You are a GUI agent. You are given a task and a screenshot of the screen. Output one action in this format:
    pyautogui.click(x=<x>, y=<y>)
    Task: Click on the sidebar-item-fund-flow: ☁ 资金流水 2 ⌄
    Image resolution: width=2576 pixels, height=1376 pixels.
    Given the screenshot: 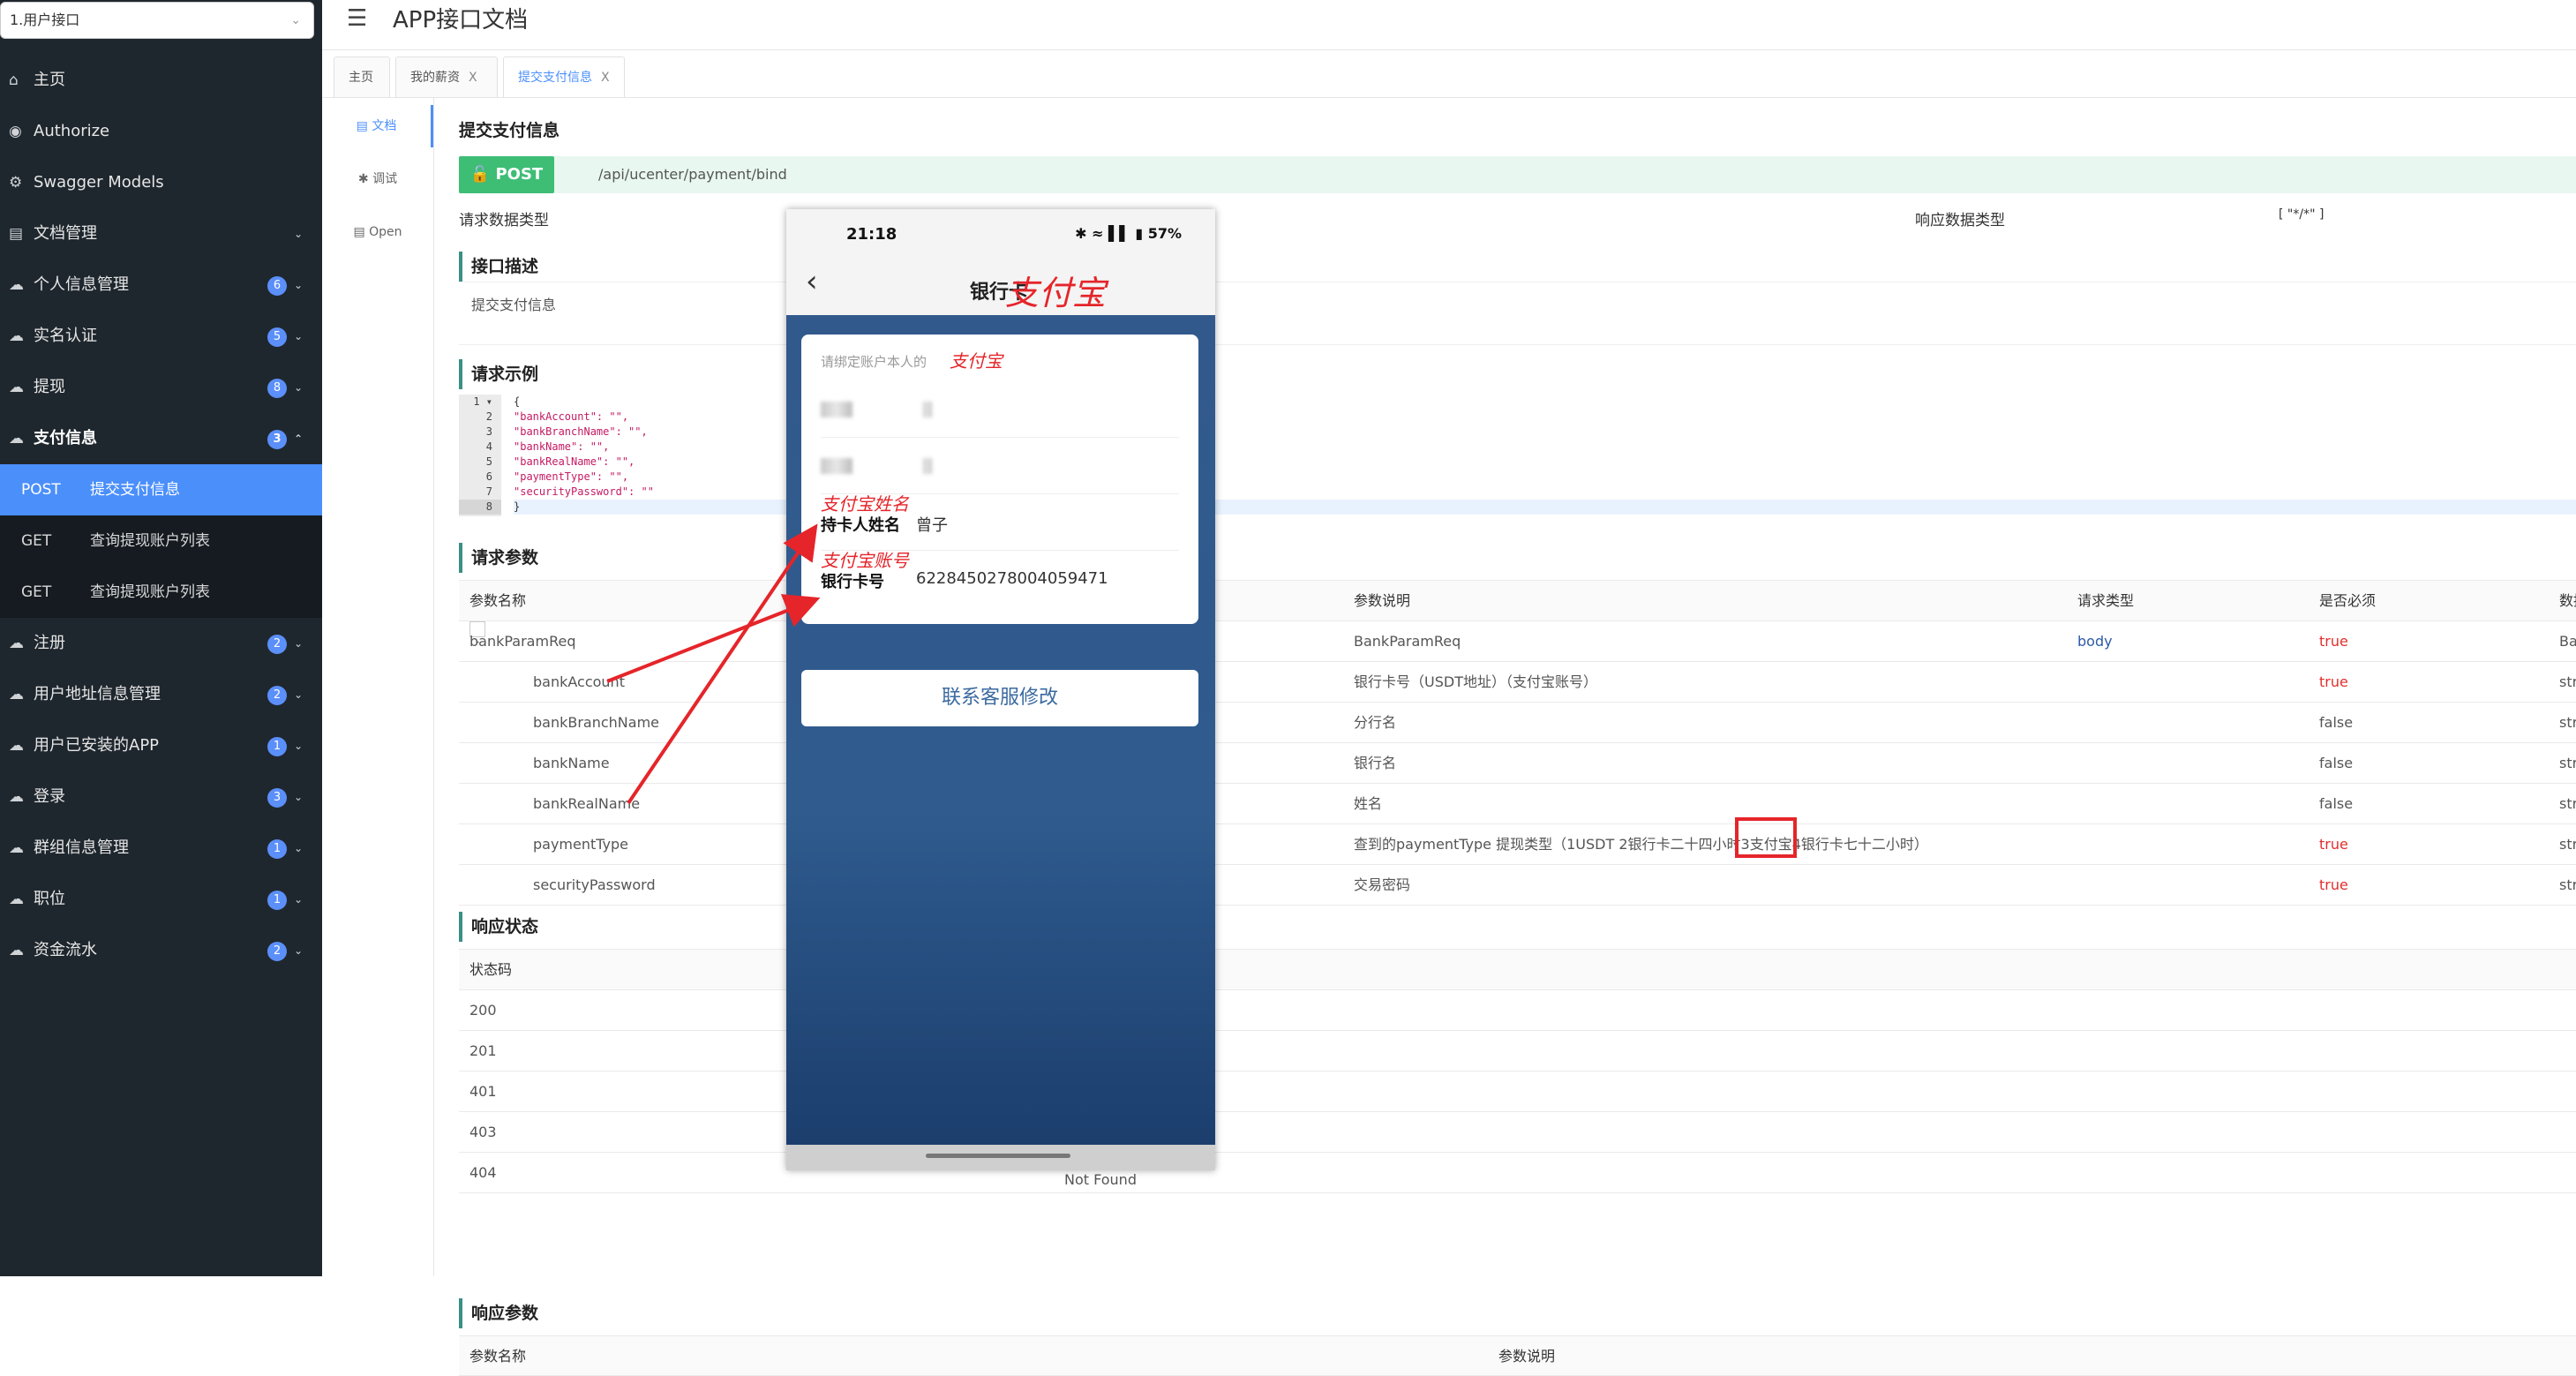 What is the action you would take?
    pyautogui.click(x=161, y=950)
    